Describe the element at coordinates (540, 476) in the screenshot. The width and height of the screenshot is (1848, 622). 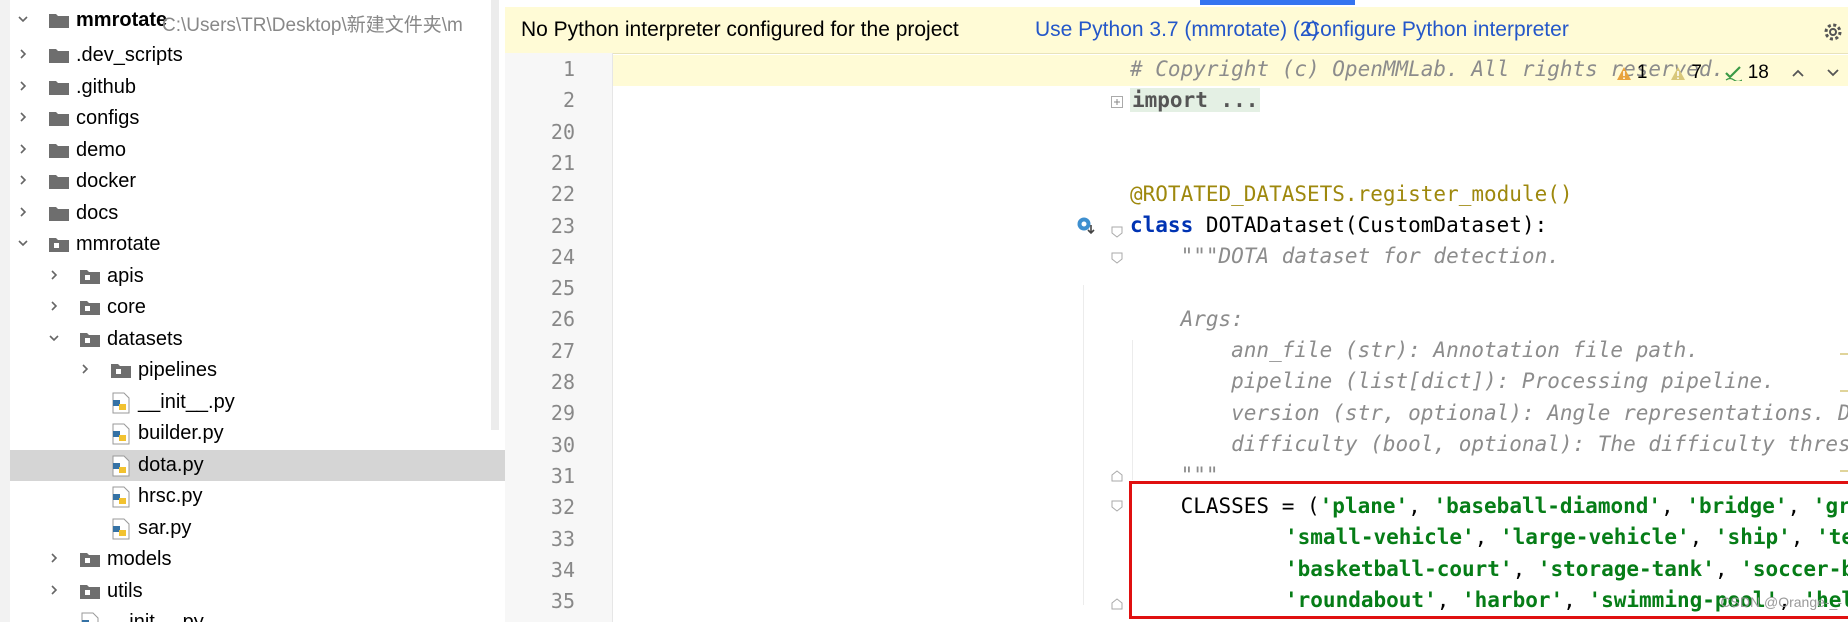
I see `line-number: 31` at that location.